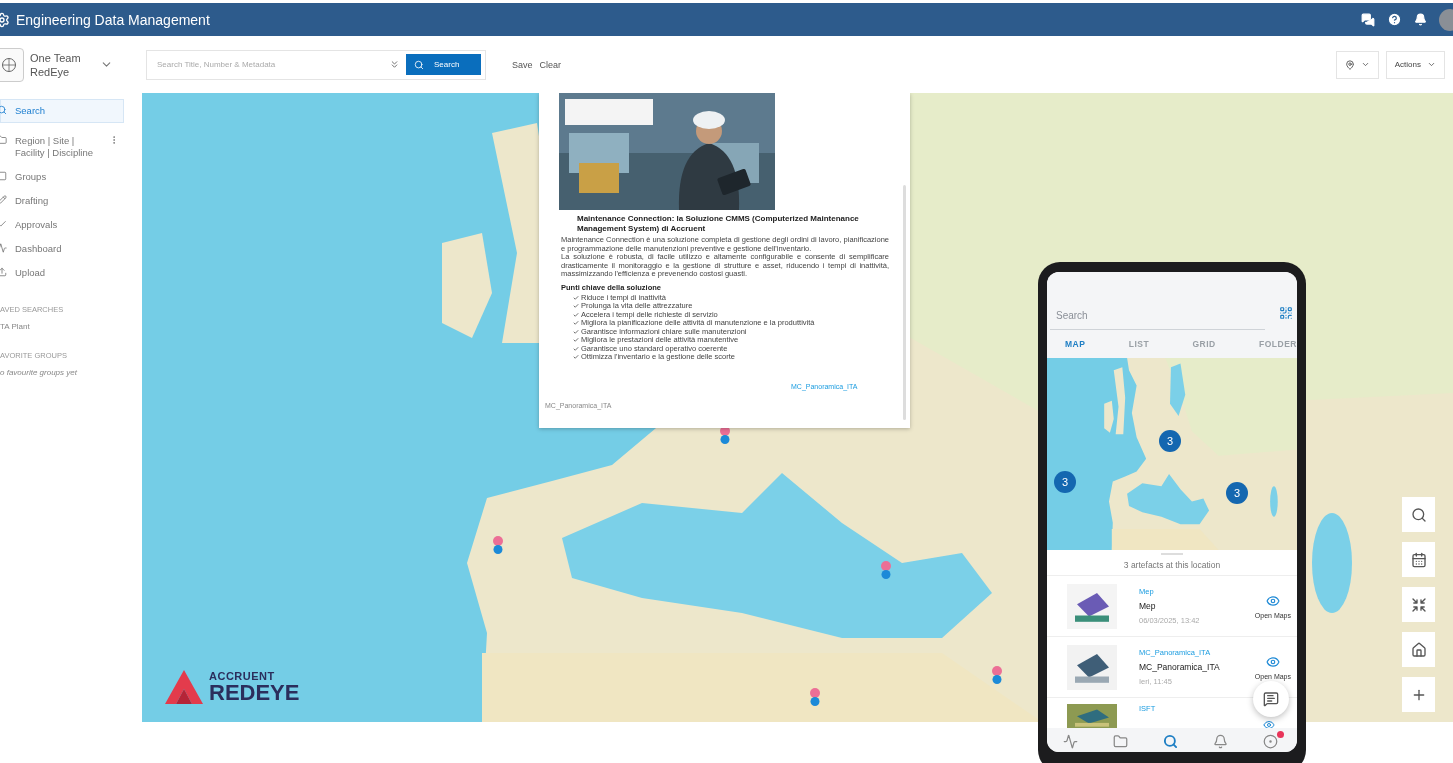 This screenshot has height=763, width=1453. What do you see at coordinates (62, 64) in the screenshot?
I see `team-name: One Team RedEye` at bounding box center [62, 64].